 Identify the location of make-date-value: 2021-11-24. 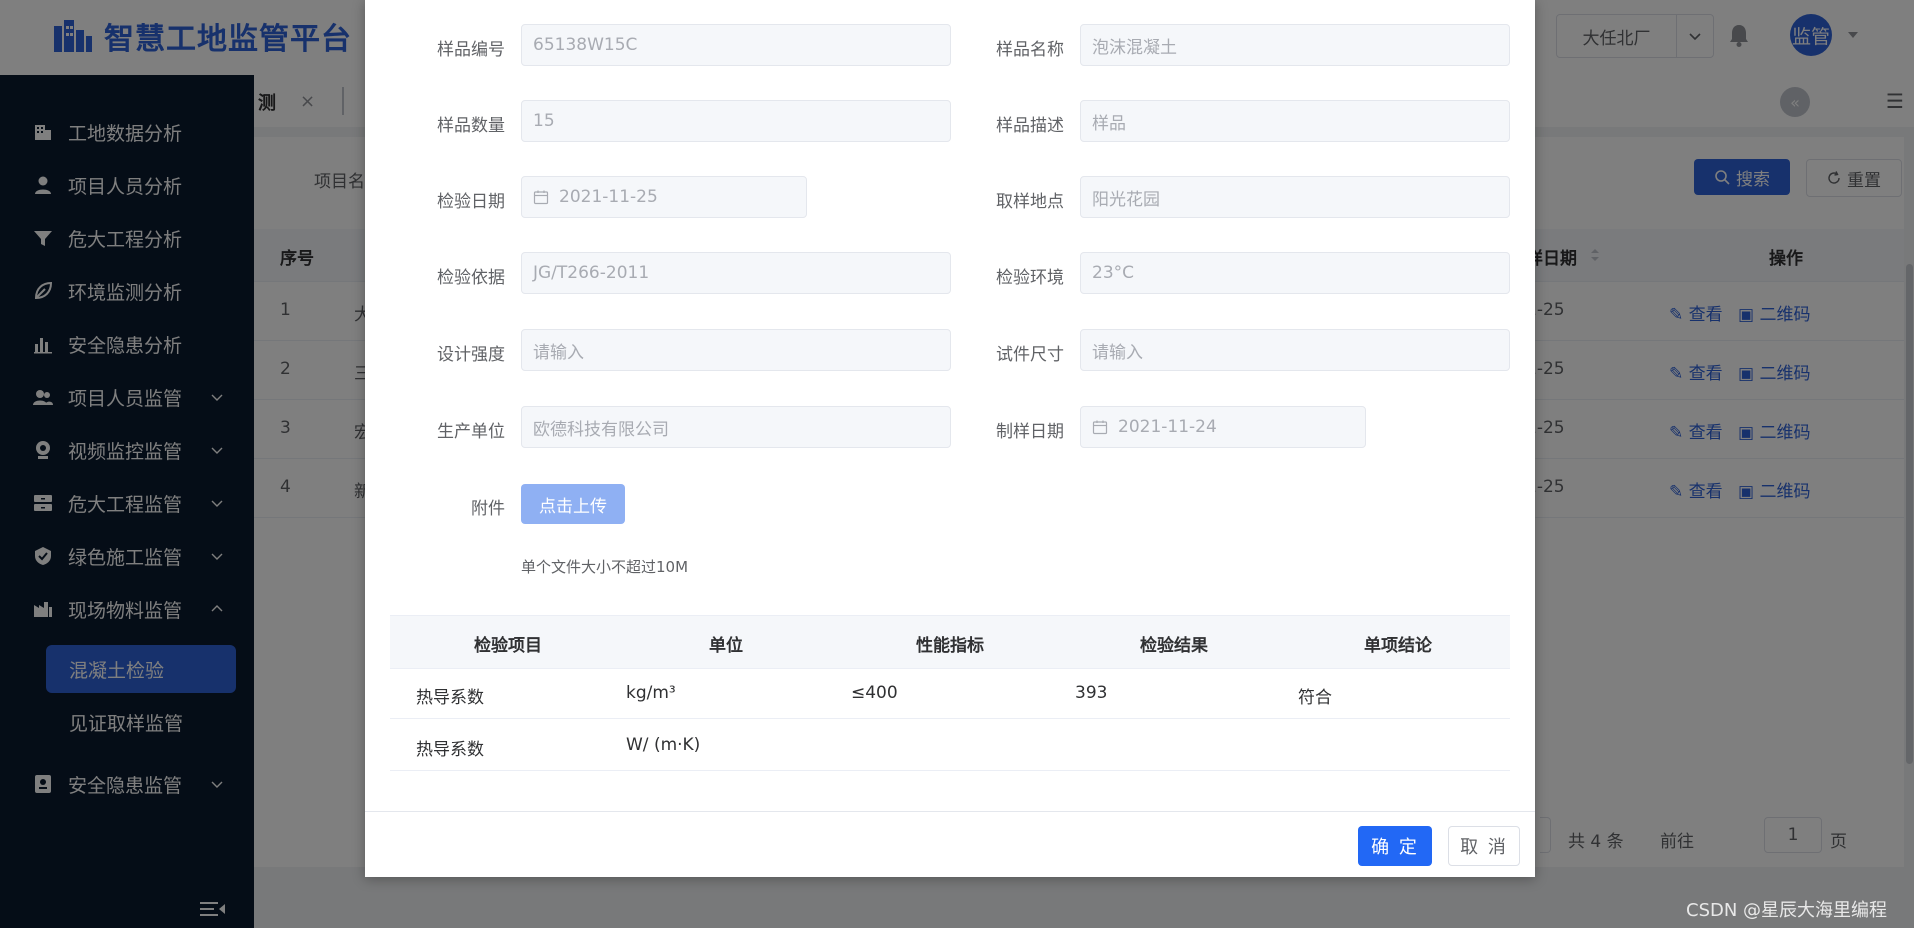
(1167, 427).